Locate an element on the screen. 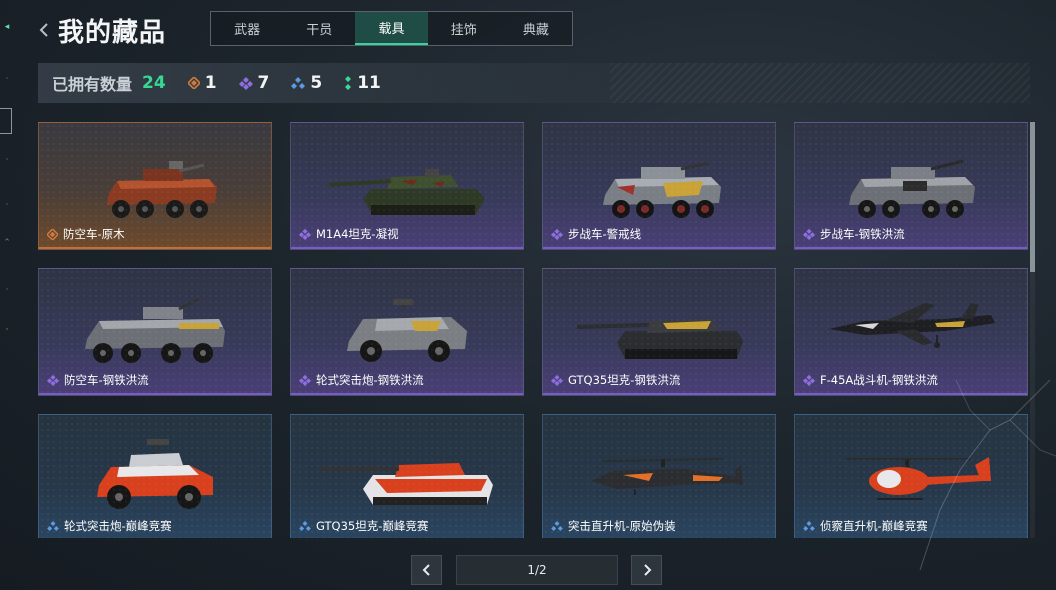 This screenshot has width=1056, height=590. owned-total: 24 is located at coordinates (154, 83).